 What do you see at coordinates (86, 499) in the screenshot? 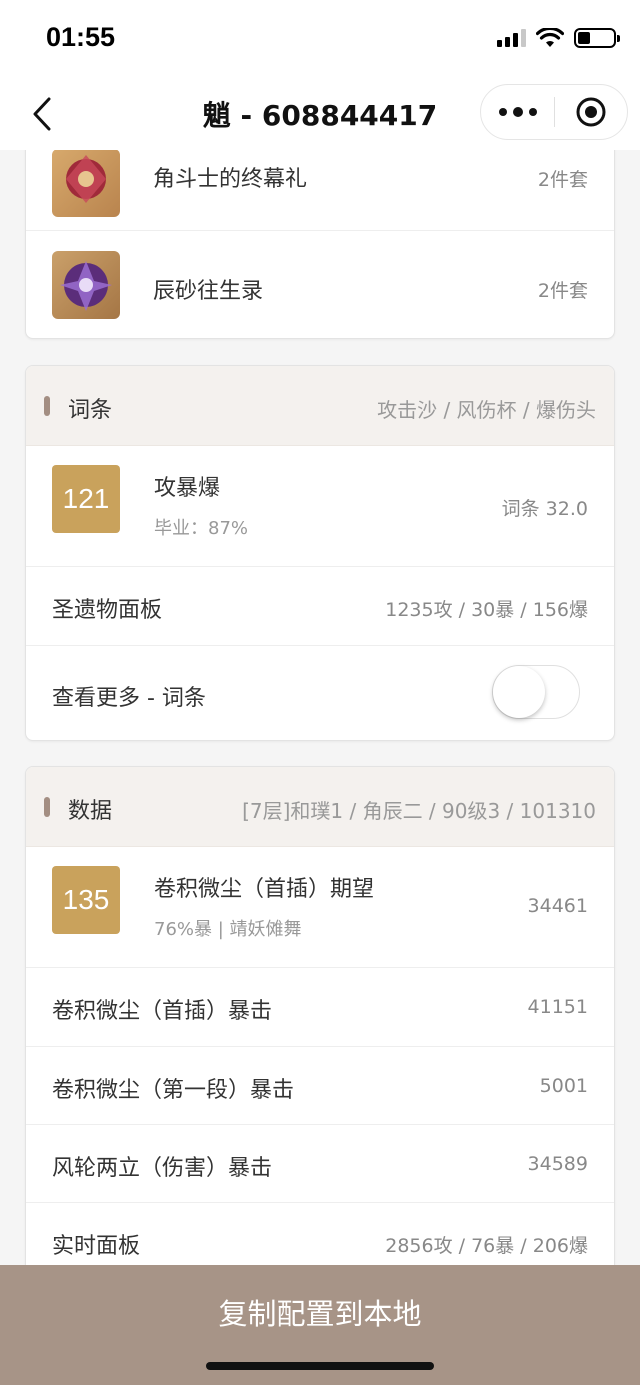
I see `score-badge: 121` at bounding box center [86, 499].